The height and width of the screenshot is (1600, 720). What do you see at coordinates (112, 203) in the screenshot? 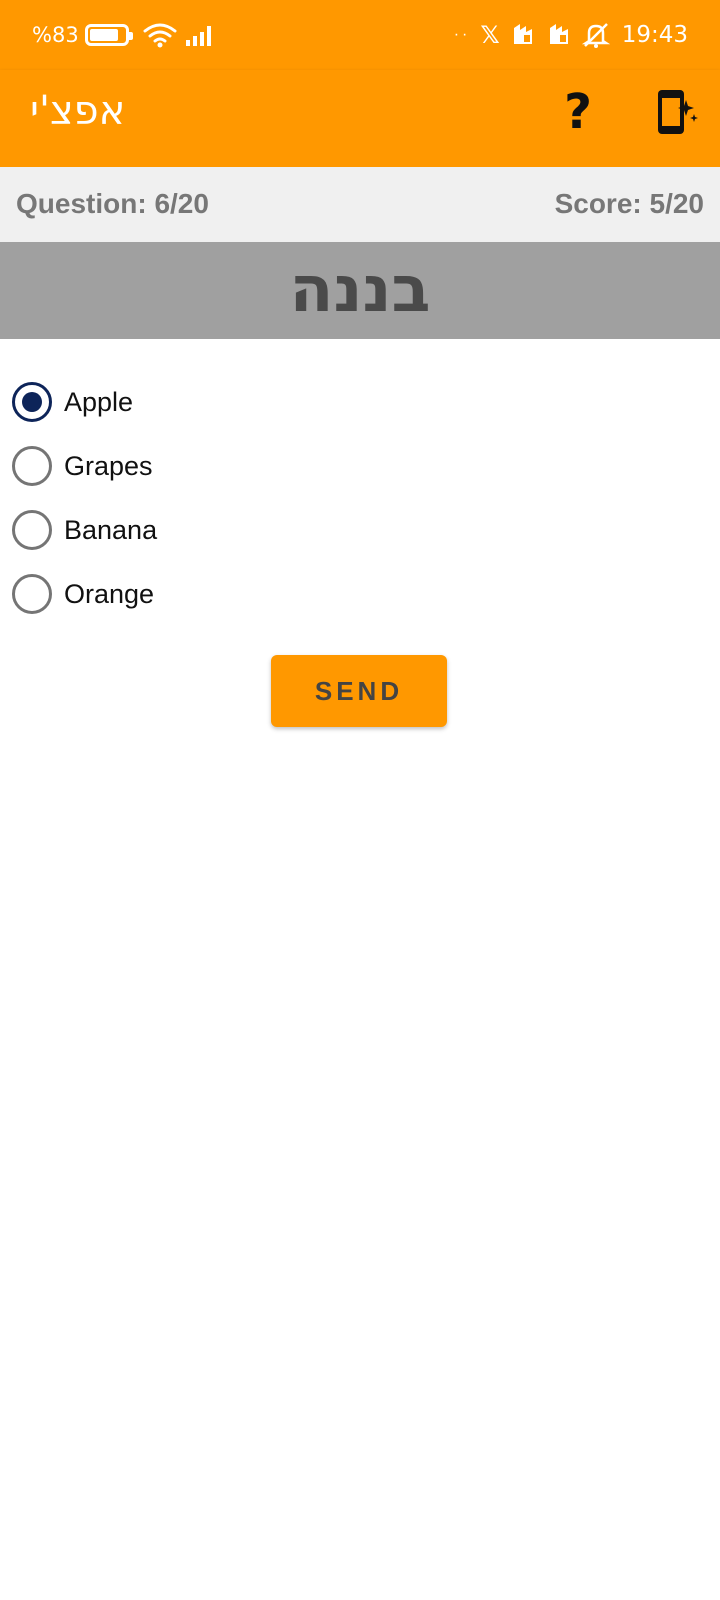
I see `question-progress: Question: 6/20` at bounding box center [112, 203].